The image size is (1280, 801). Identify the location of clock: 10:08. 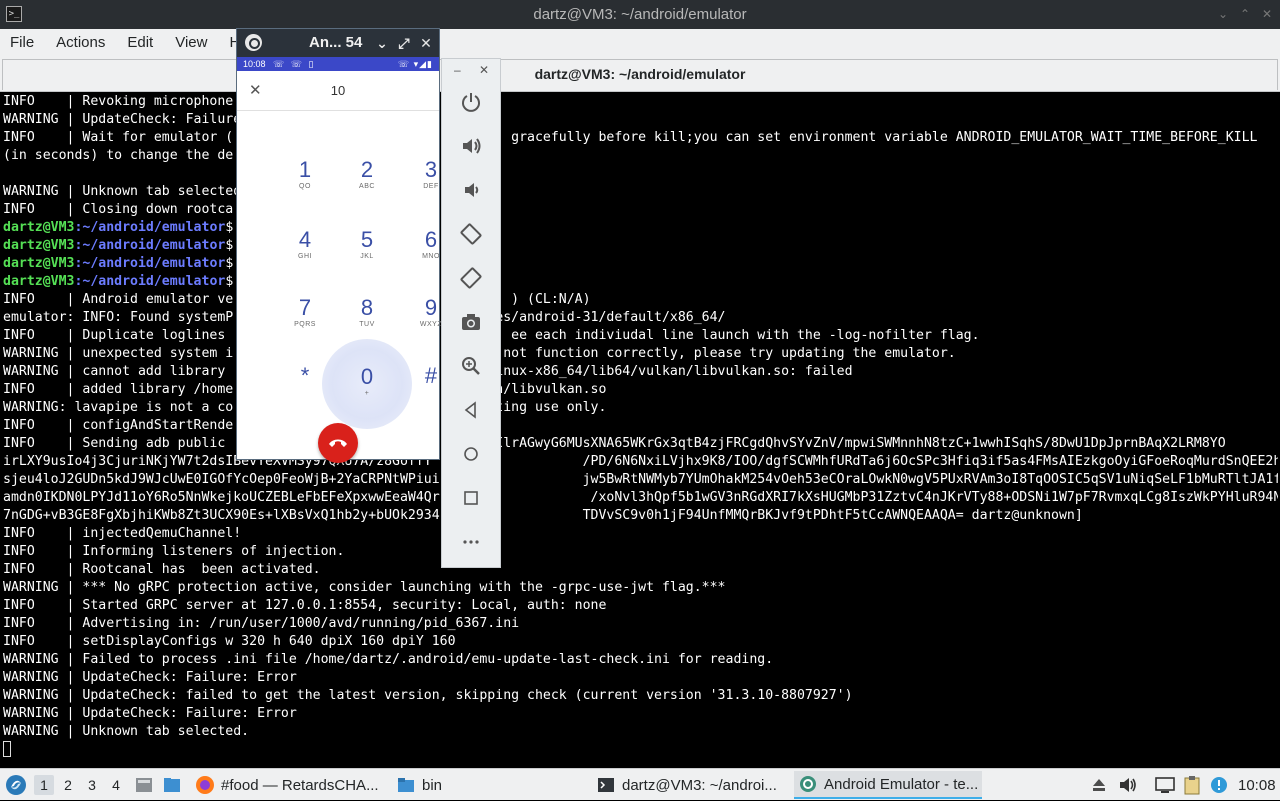
(1257, 785).